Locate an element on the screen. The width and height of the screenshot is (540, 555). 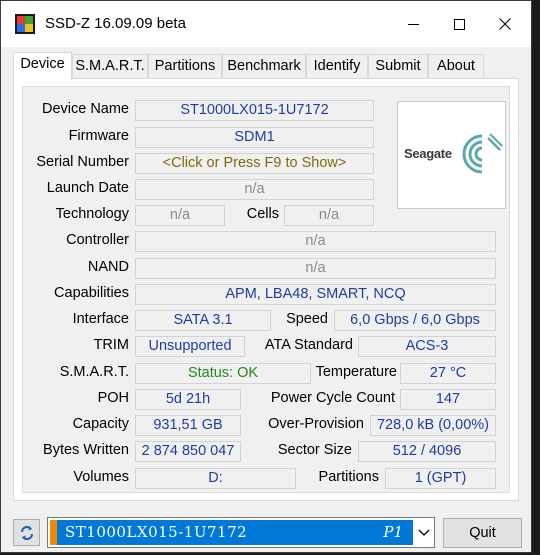
serial-number-label: Serial Number is located at coordinates (82, 162).